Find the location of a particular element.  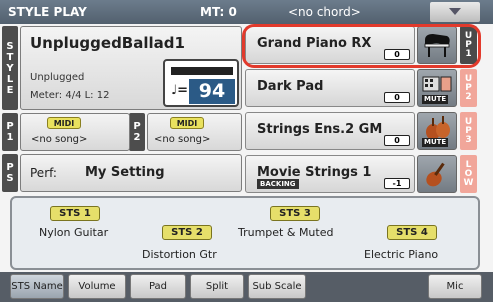

violin-icon is located at coordinates (437, 174).